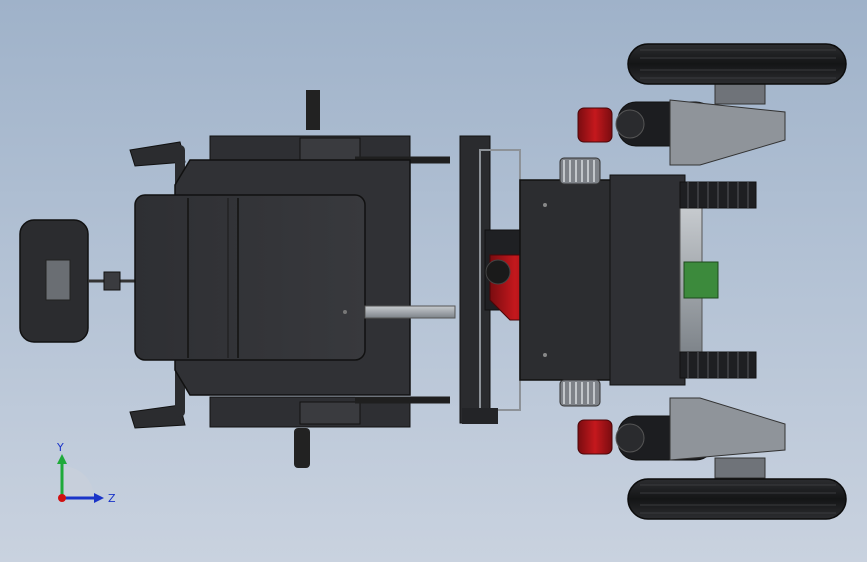 The height and width of the screenshot is (562, 867). What do you see at coordinates (272, 277) in the screenshot?
I see `seat` at bounding box center [272, 277].